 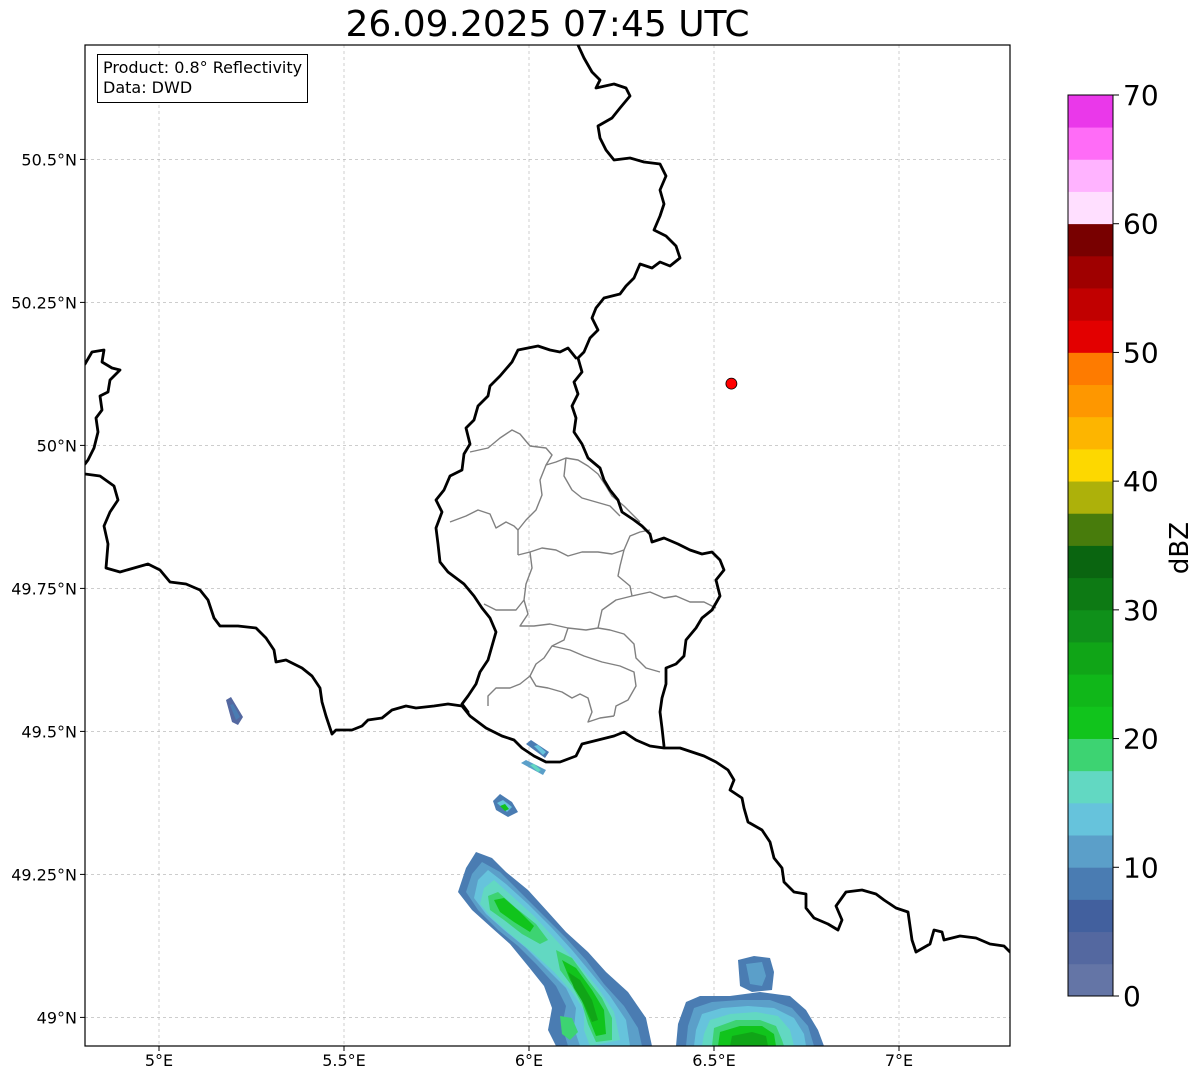 I want to click on colorbar-tick-label: 10, so click(x=1141, y=867).